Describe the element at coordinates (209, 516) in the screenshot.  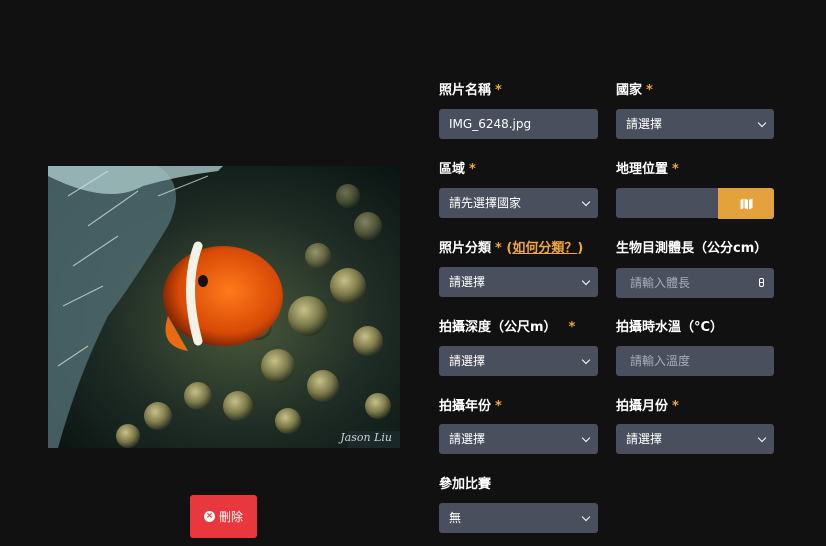
I see `x-circle-icon: ×` at that location.